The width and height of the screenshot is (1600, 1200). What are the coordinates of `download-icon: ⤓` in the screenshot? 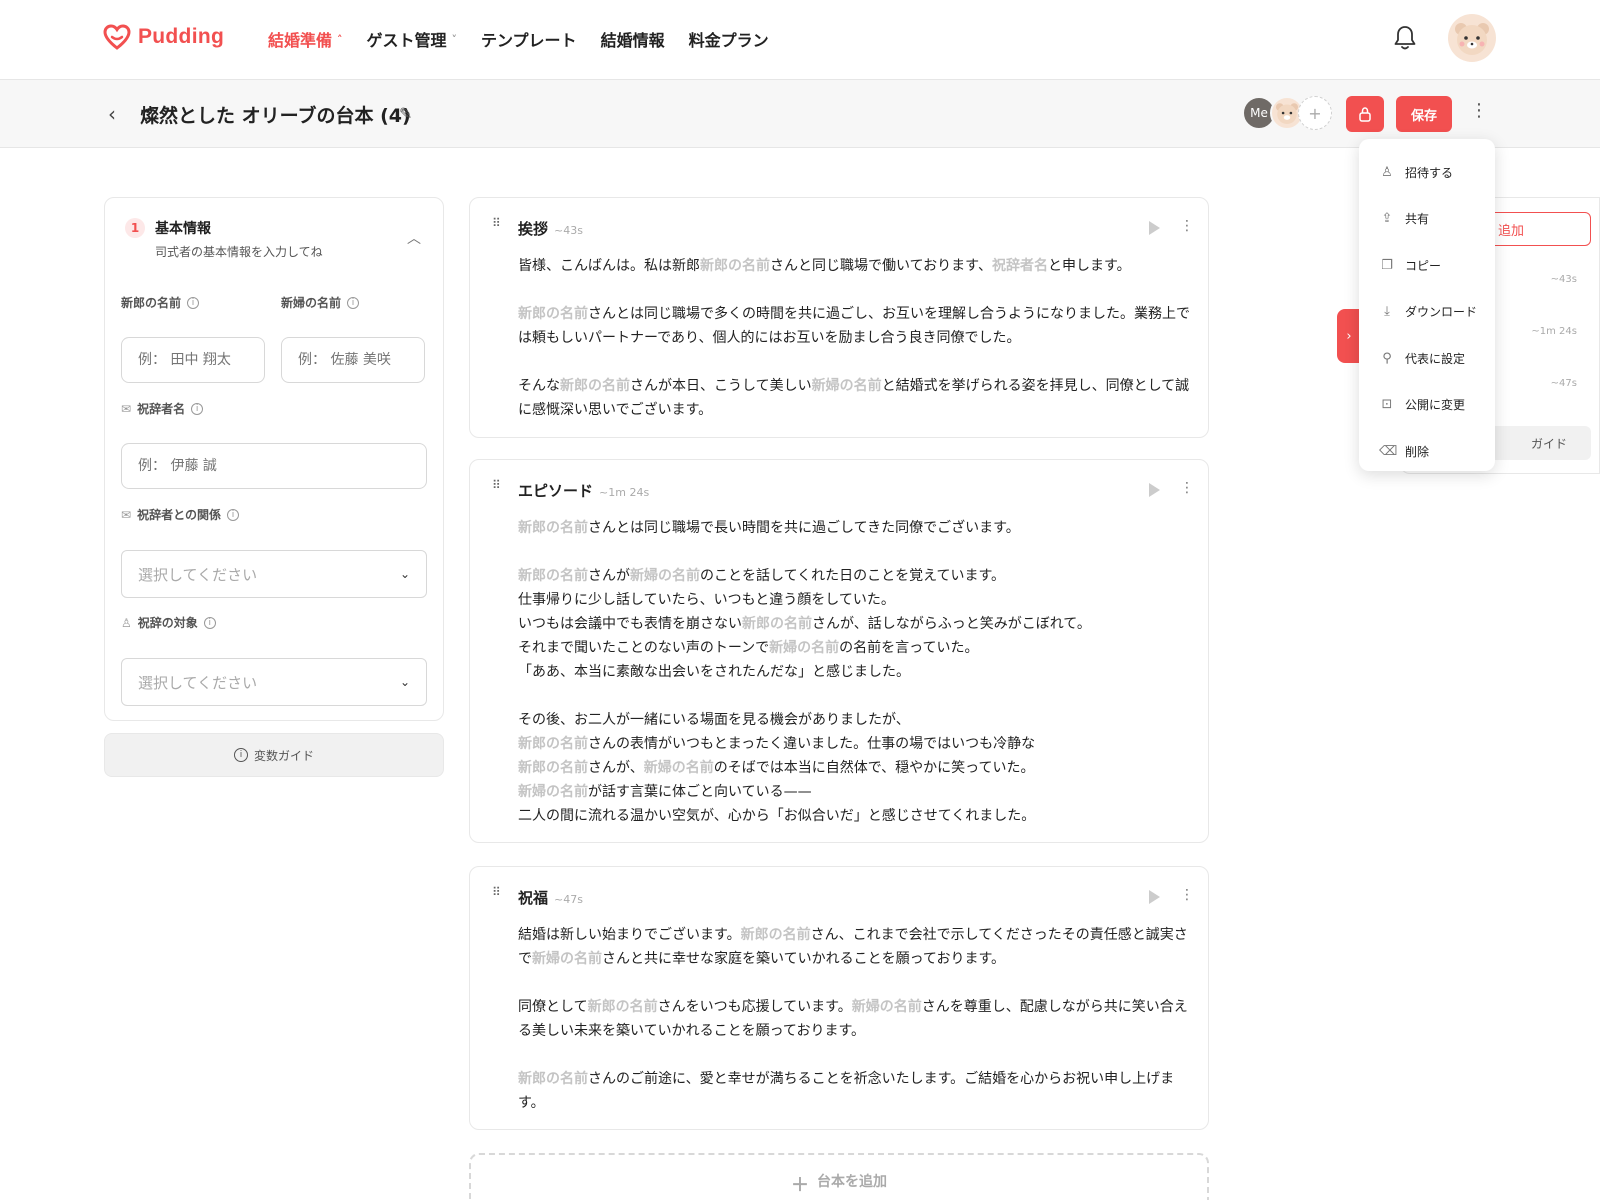 It's located at (1387, 312).